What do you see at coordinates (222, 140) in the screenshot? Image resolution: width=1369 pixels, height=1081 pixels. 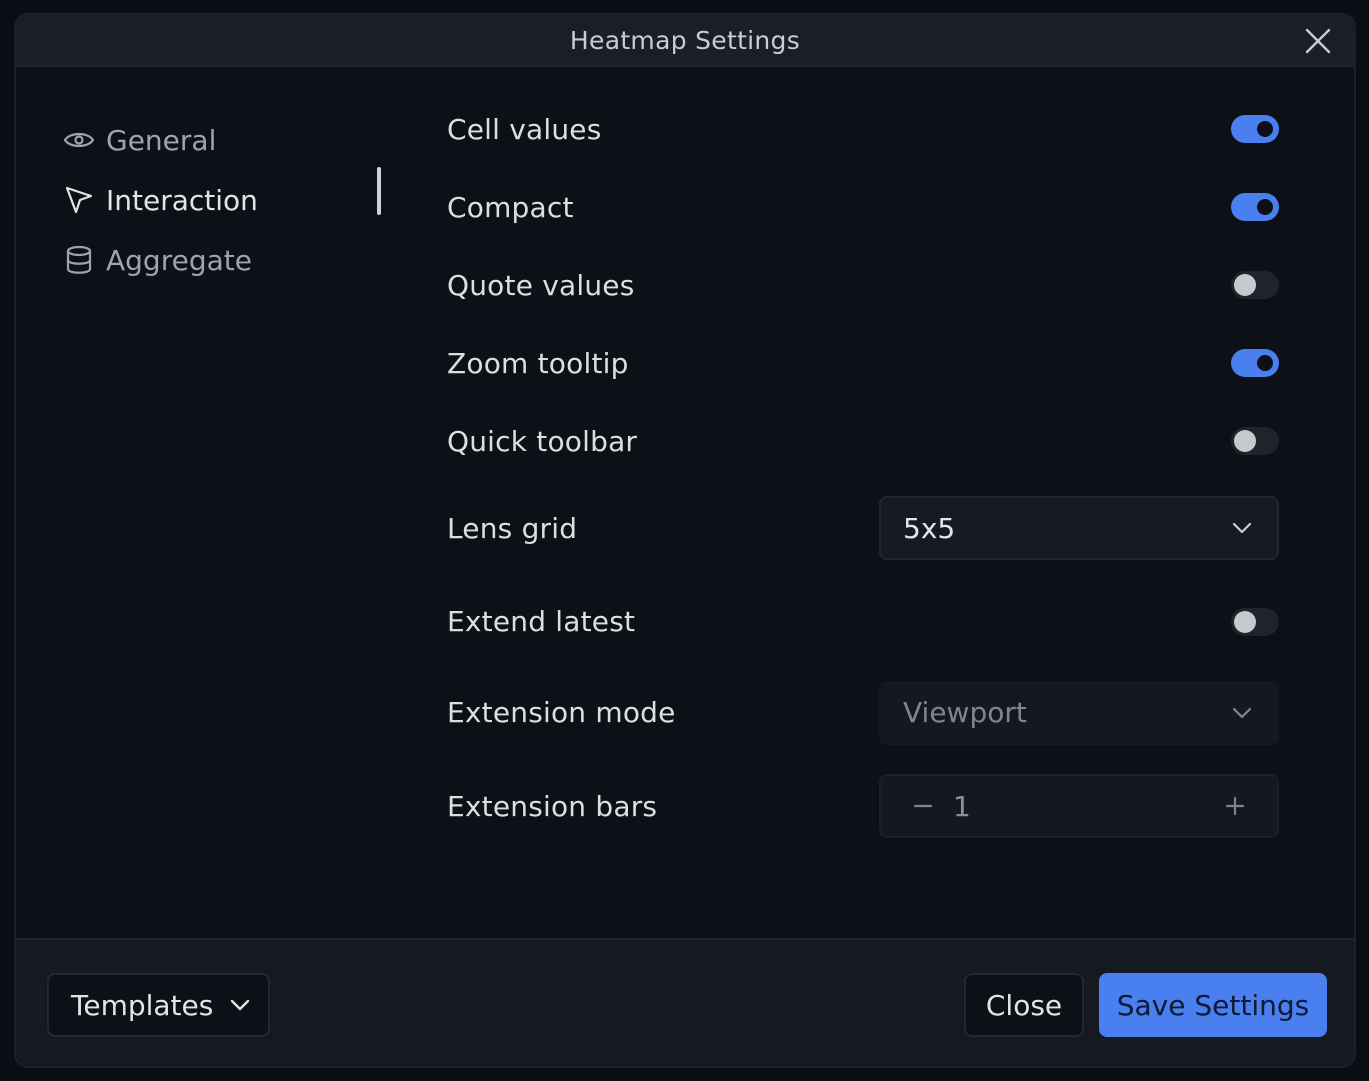 I see `sidebar-item-general: General` at bounding box center [222, 140].